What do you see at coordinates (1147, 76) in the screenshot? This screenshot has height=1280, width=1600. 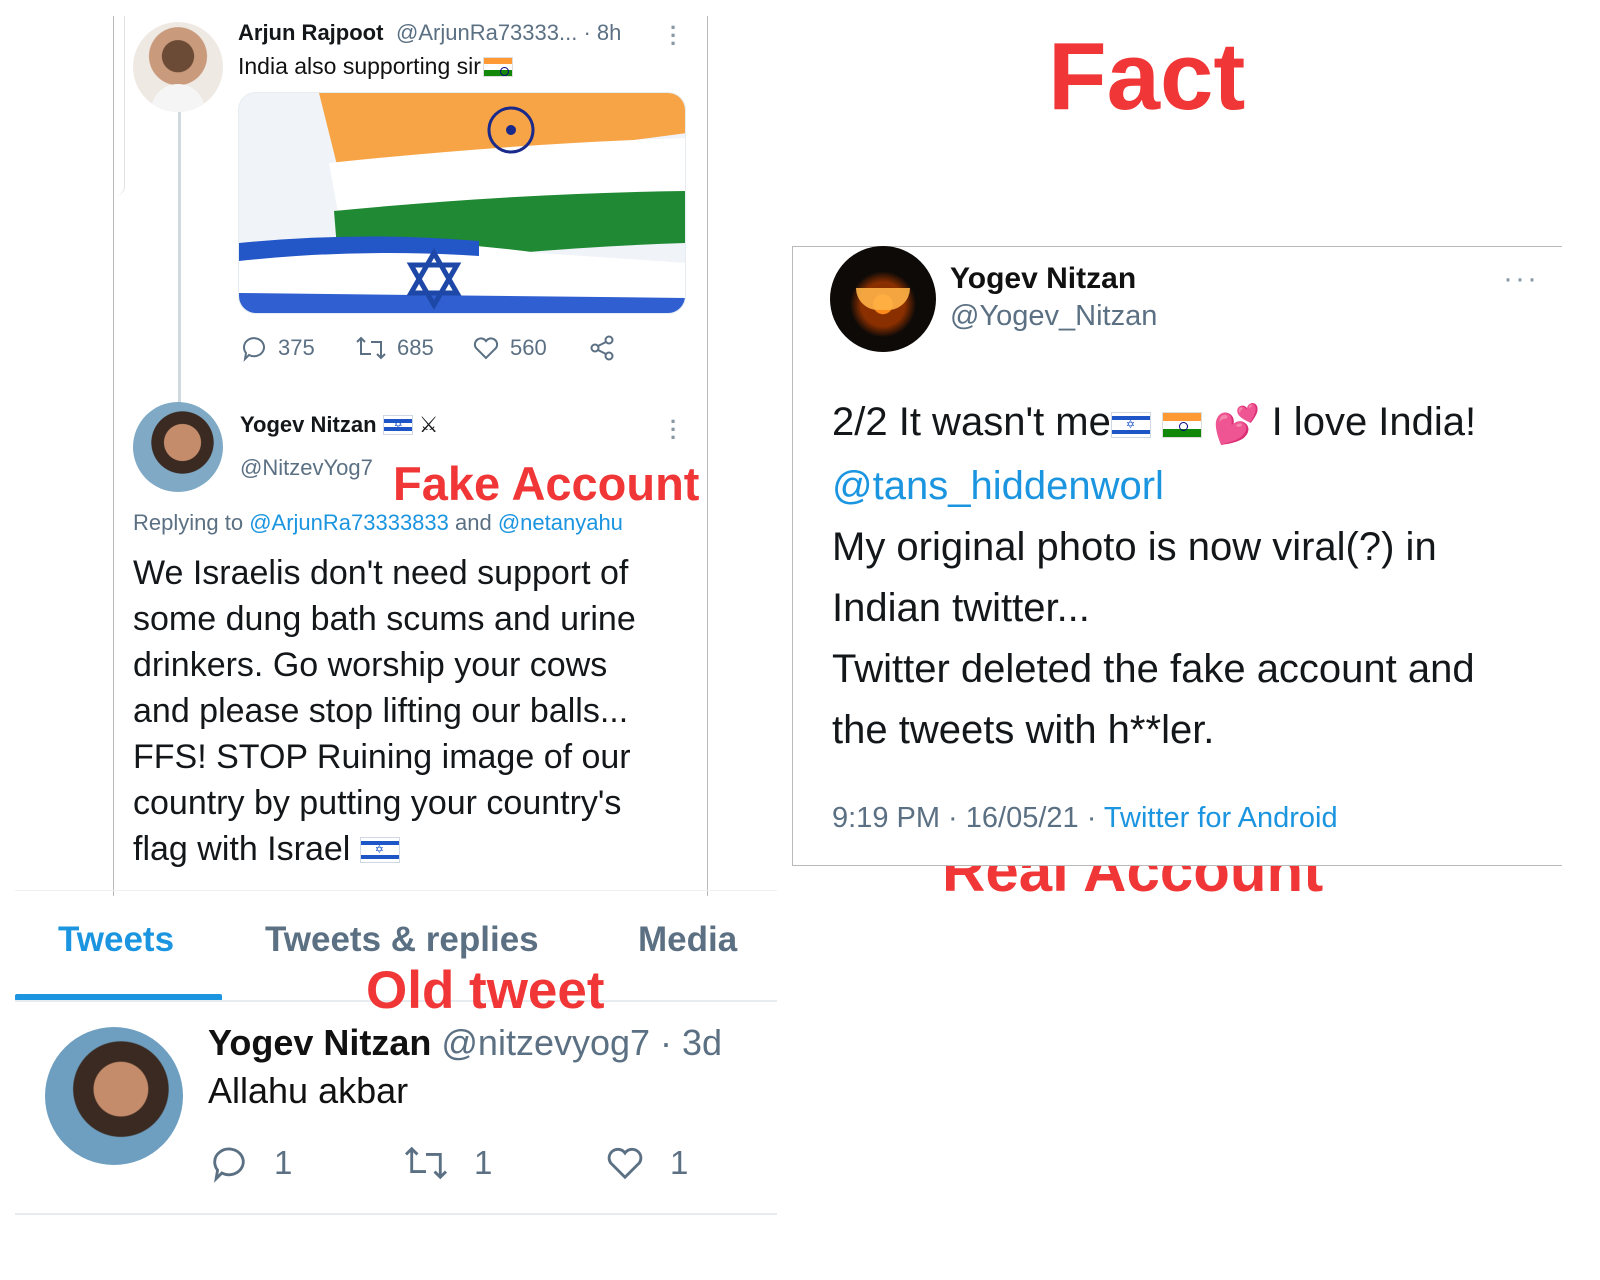 I see `fact-title: Fact` at bounding box center [1147, 76].